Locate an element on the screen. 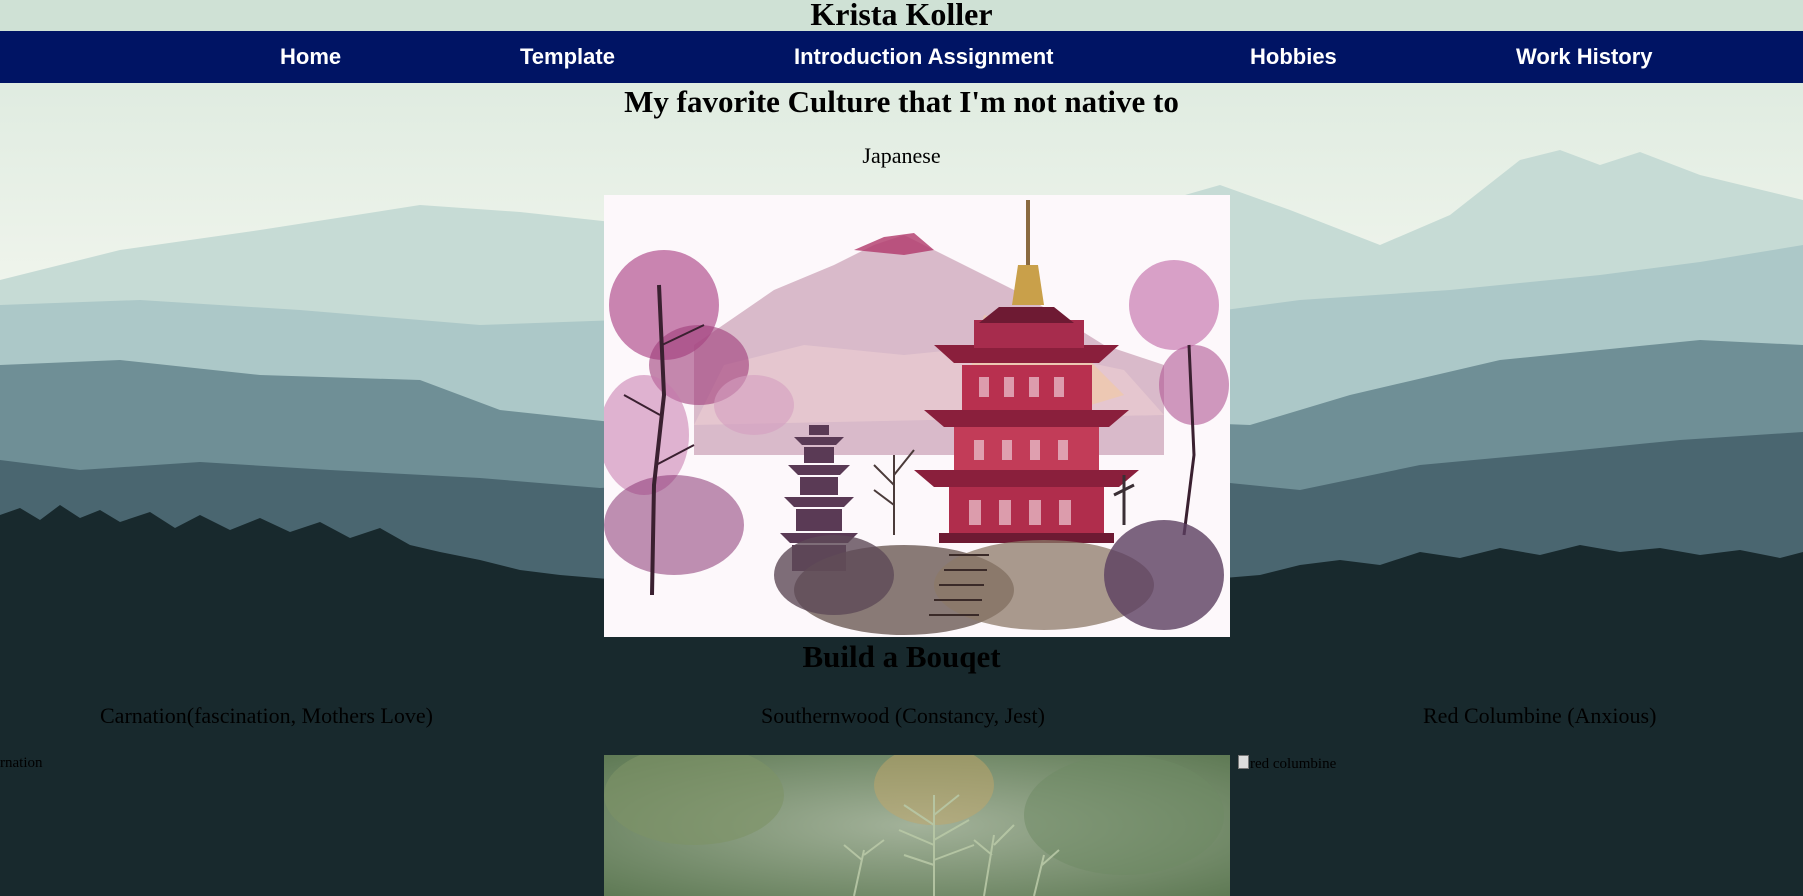 The image size is (1803, 896). red-columbine-alt-text: red columbine is located at coordinates (1293, 764).